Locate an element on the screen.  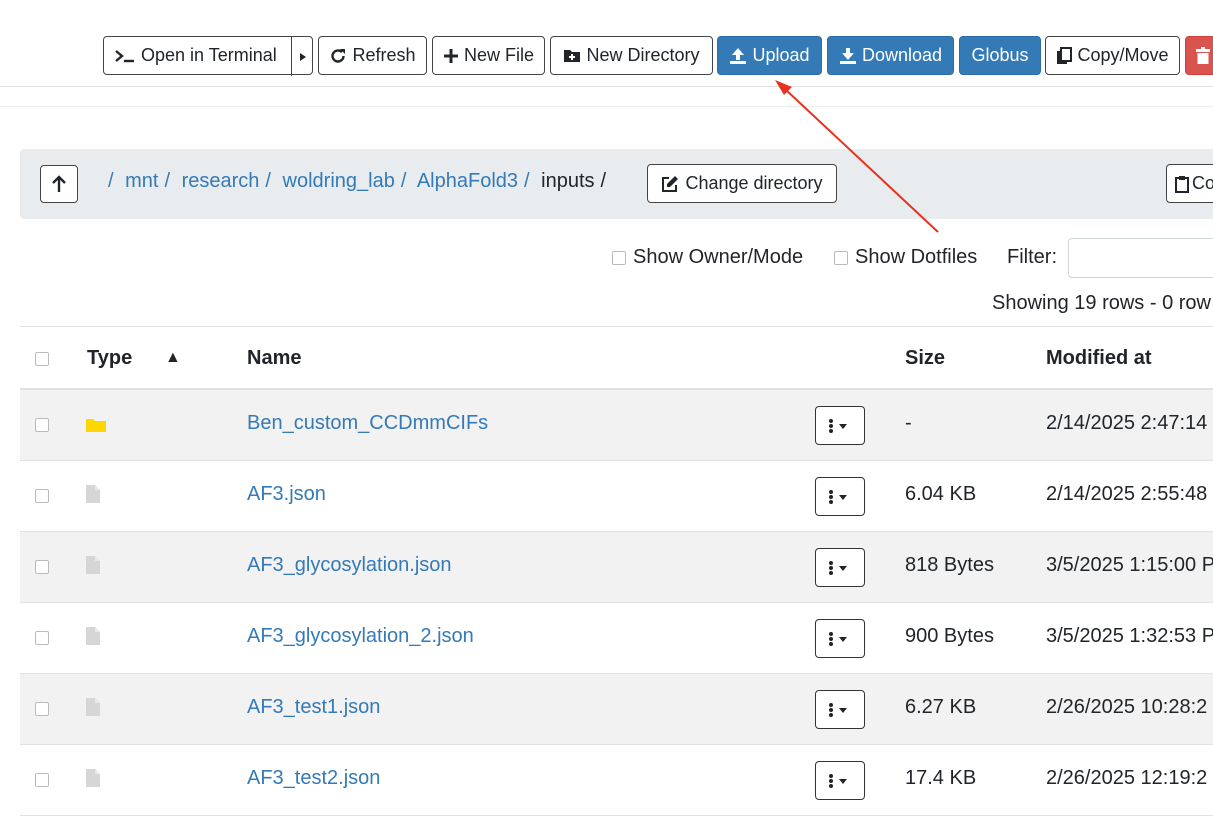
globus-button: Globus is located at coordinates (1000, 55).